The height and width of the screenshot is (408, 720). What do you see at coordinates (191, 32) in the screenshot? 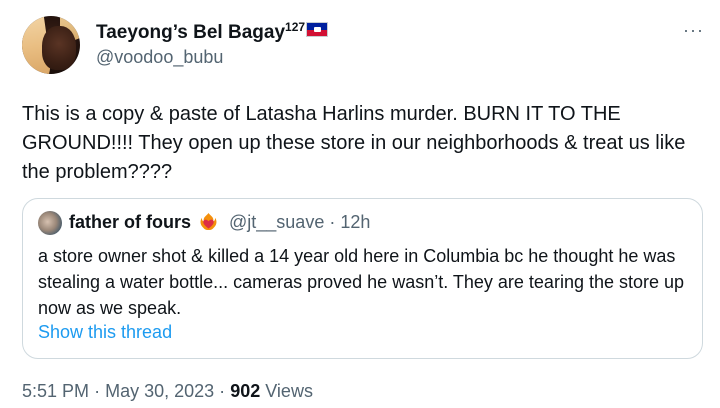
I see `author-display-name: Taeyong’s Bel Bagay` at bounding box center [191, 32].